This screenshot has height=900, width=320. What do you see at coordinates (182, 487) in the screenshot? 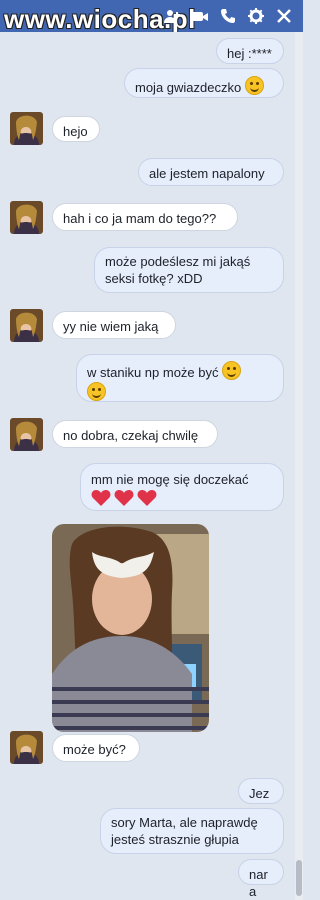
I see `message-outgoing: mm nie mogę się doczekać` at bounding box center [182, 487].